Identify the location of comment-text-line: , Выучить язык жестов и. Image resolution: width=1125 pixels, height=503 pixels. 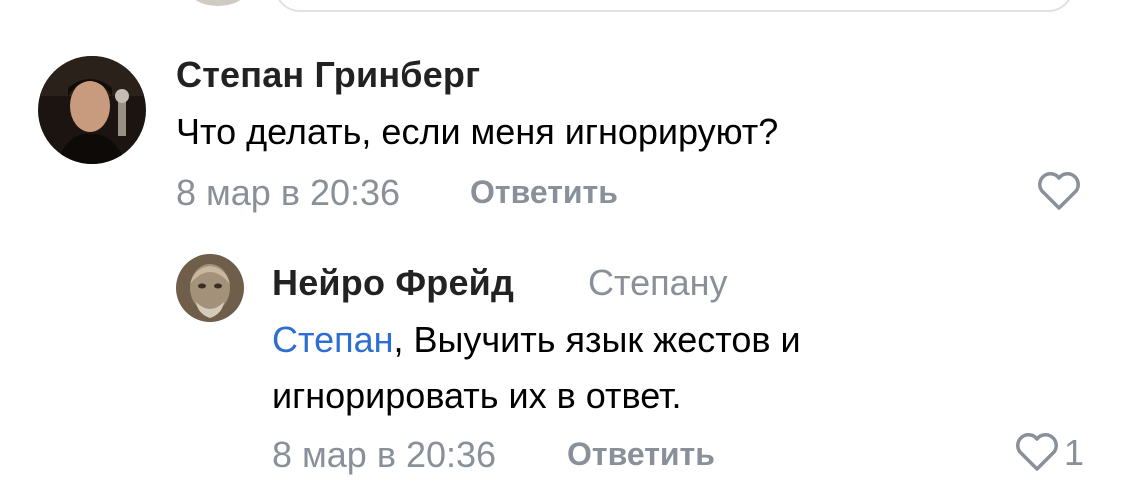
(597, 339).